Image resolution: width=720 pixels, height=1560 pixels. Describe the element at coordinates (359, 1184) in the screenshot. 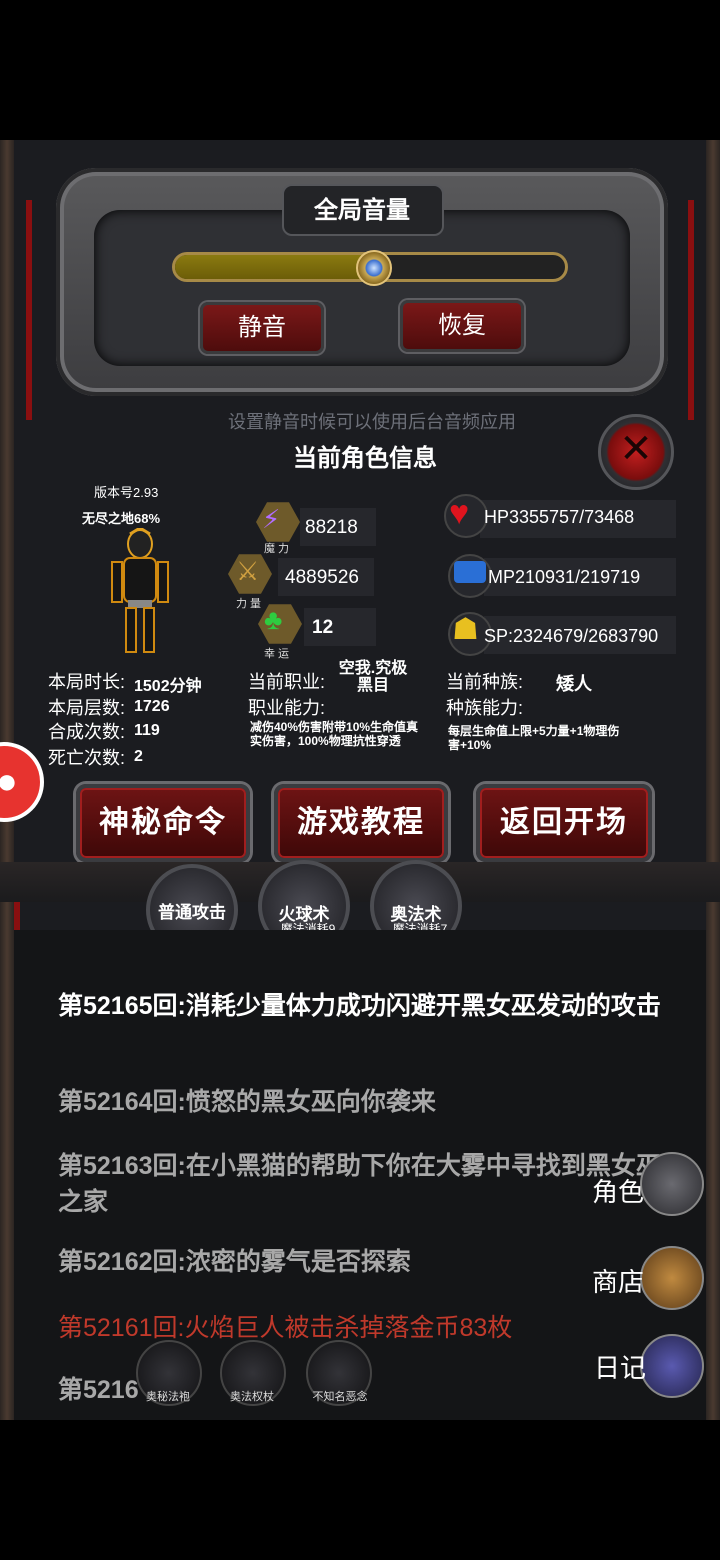

I see `log-line: 第52163回:在小黑猫的帮助下你在大雾中寻找到黑女巫之家` at that location.